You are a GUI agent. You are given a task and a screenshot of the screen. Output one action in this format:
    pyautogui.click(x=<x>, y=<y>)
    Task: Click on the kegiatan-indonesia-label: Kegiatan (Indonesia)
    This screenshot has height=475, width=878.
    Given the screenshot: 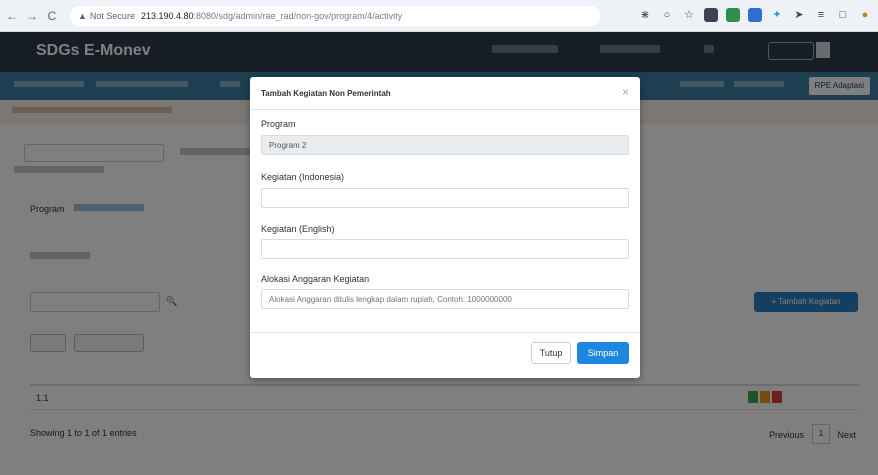 What is the action you would take?
    pyautogui.click(x=303, y=177)
    